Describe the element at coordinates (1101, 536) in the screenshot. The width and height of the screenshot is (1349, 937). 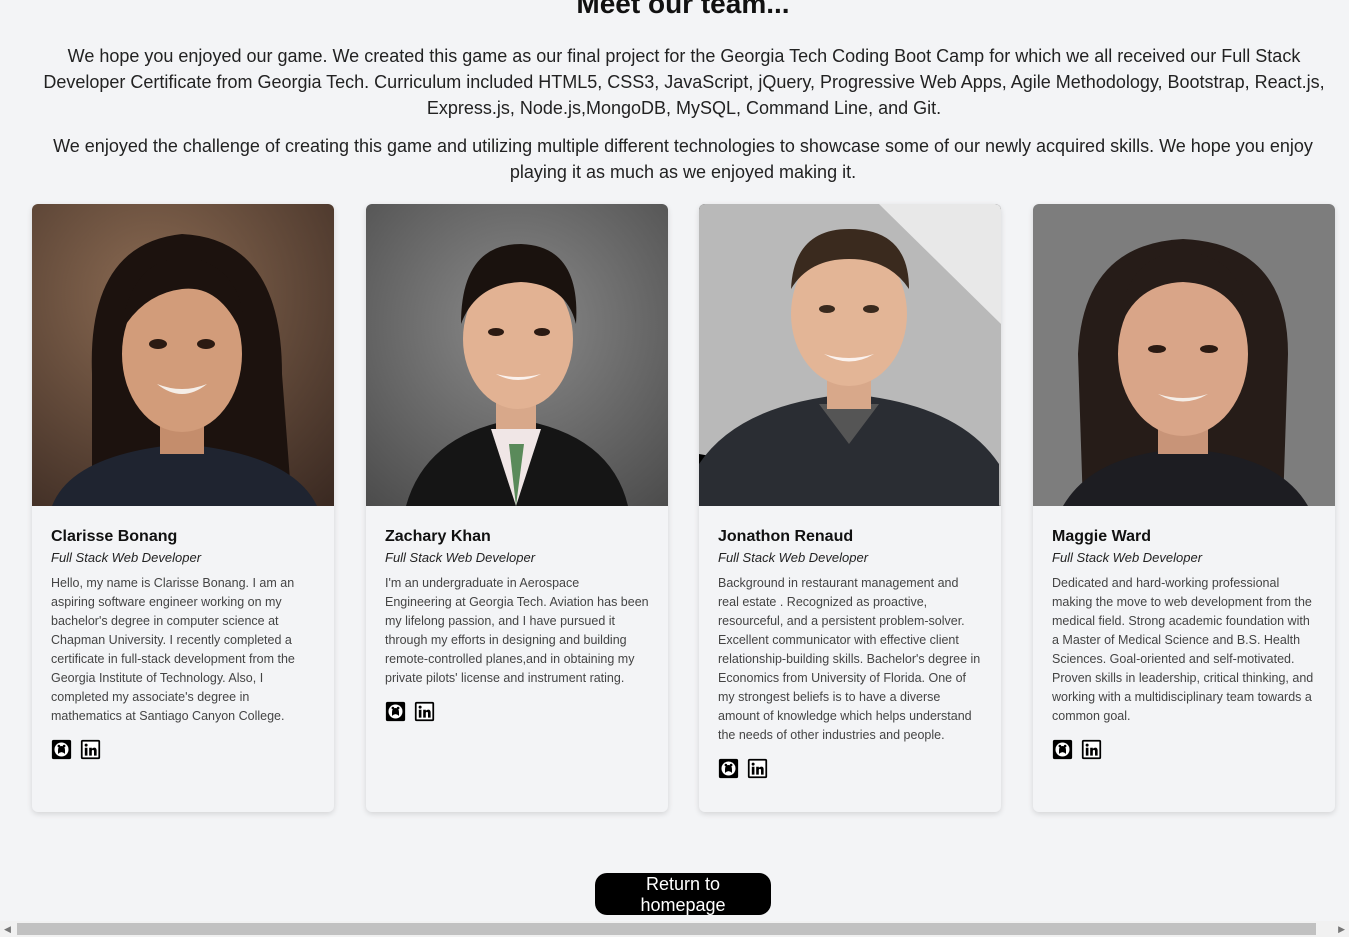
I see `member-name: Maggie Ward` at that location.